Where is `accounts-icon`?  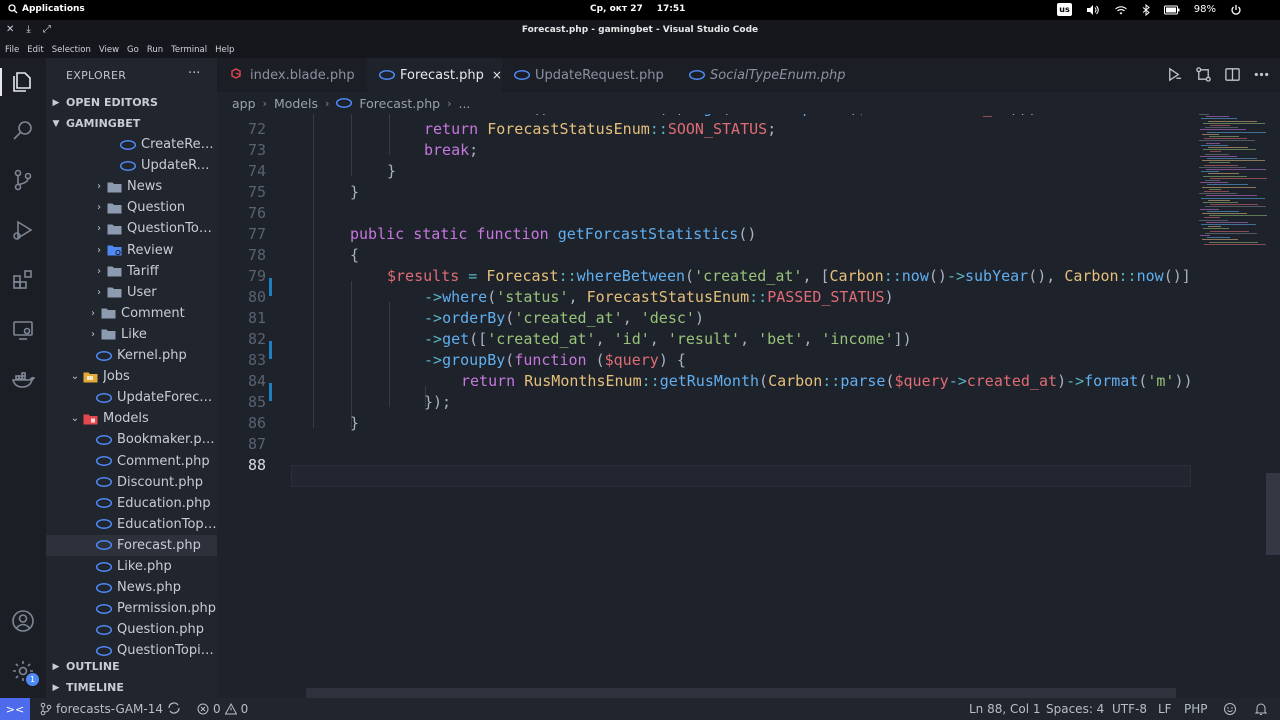
accounts-icon is located at coordinates (23, 621).